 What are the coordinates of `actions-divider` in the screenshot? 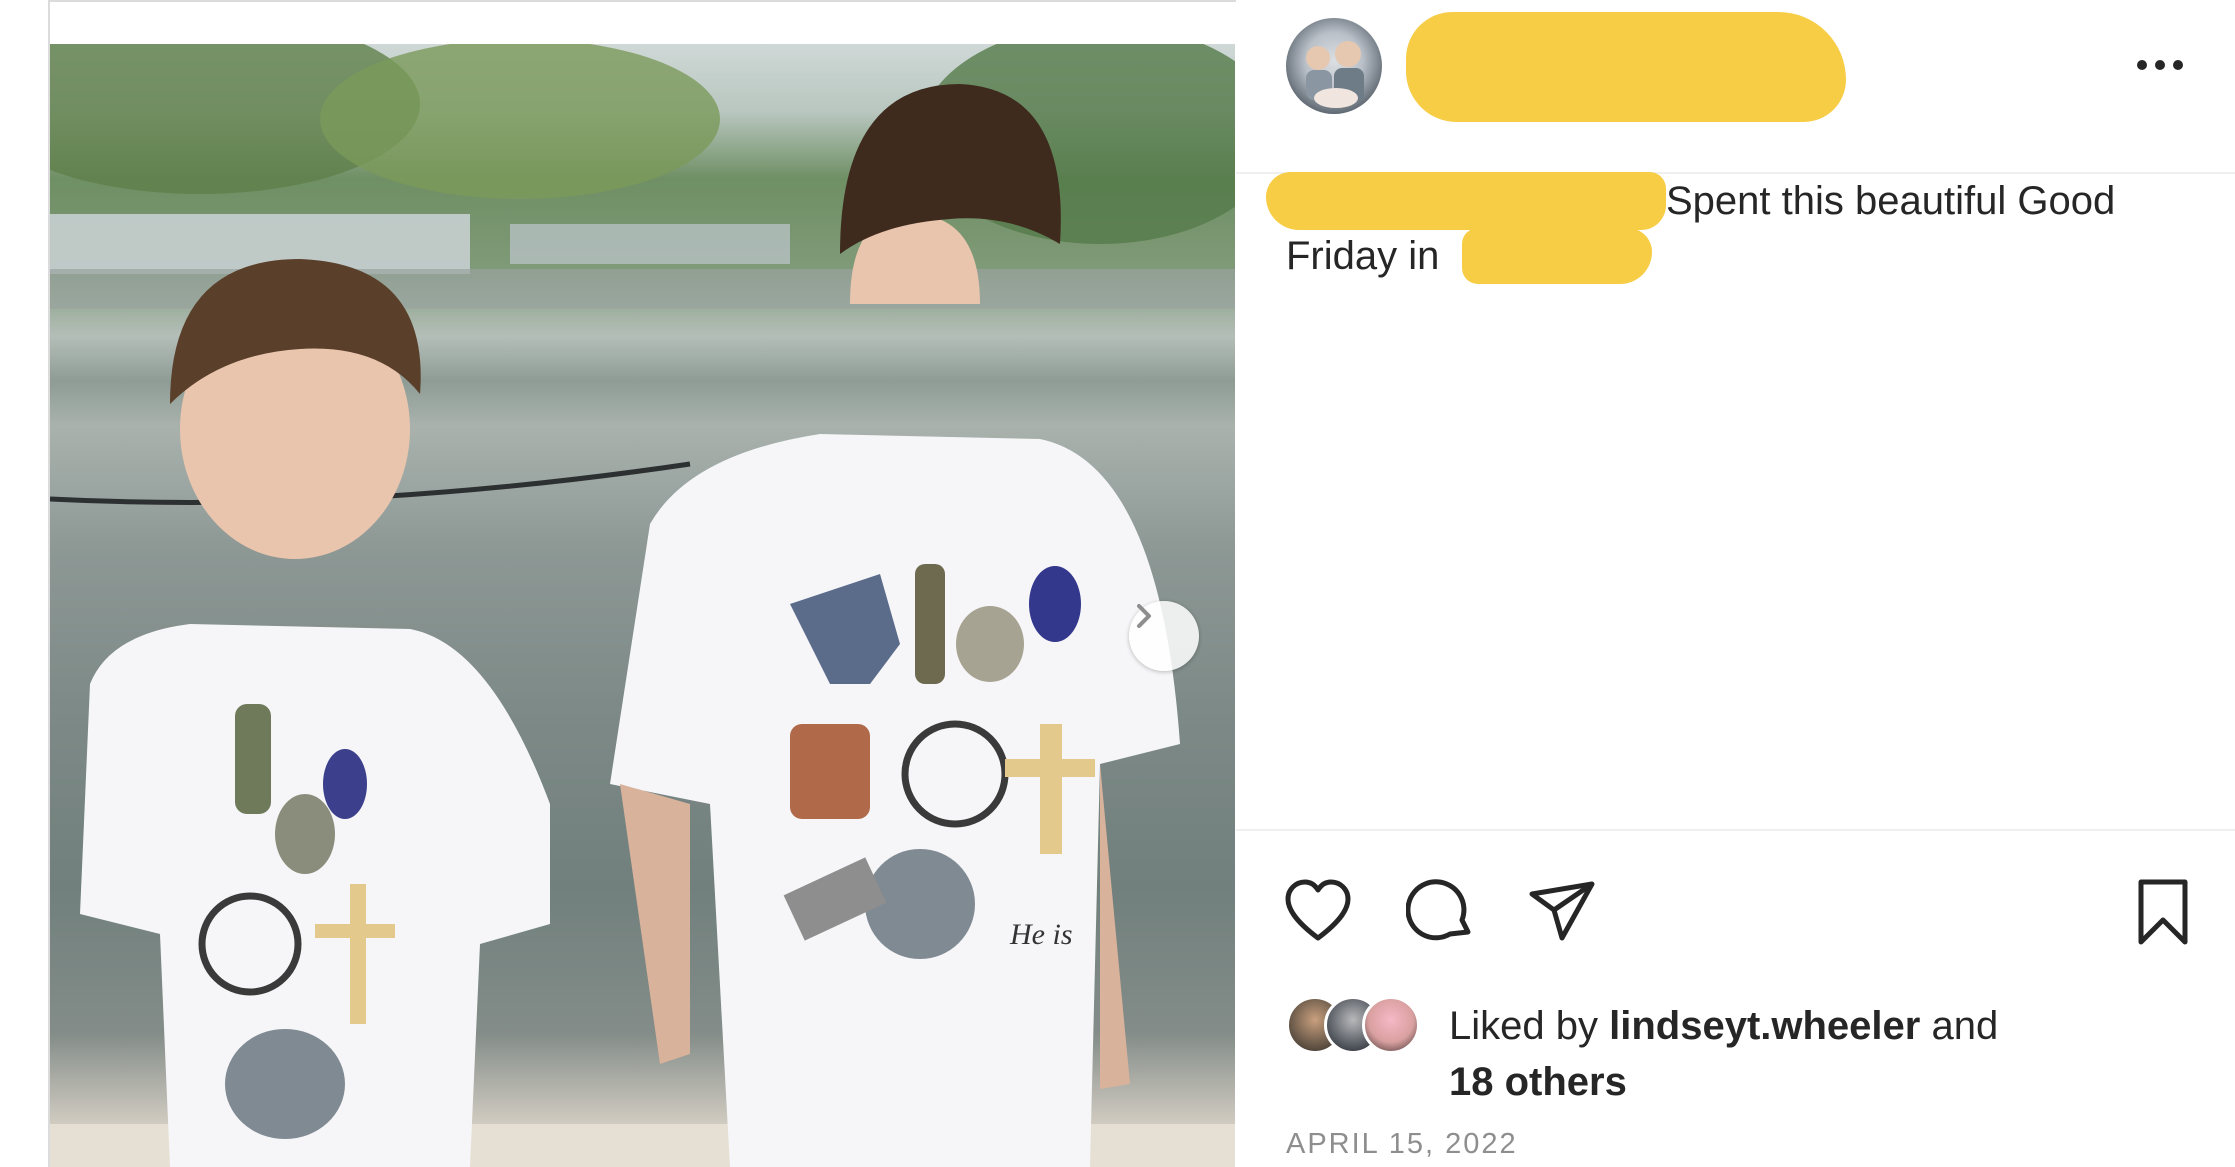 It's located at (1735, 830).